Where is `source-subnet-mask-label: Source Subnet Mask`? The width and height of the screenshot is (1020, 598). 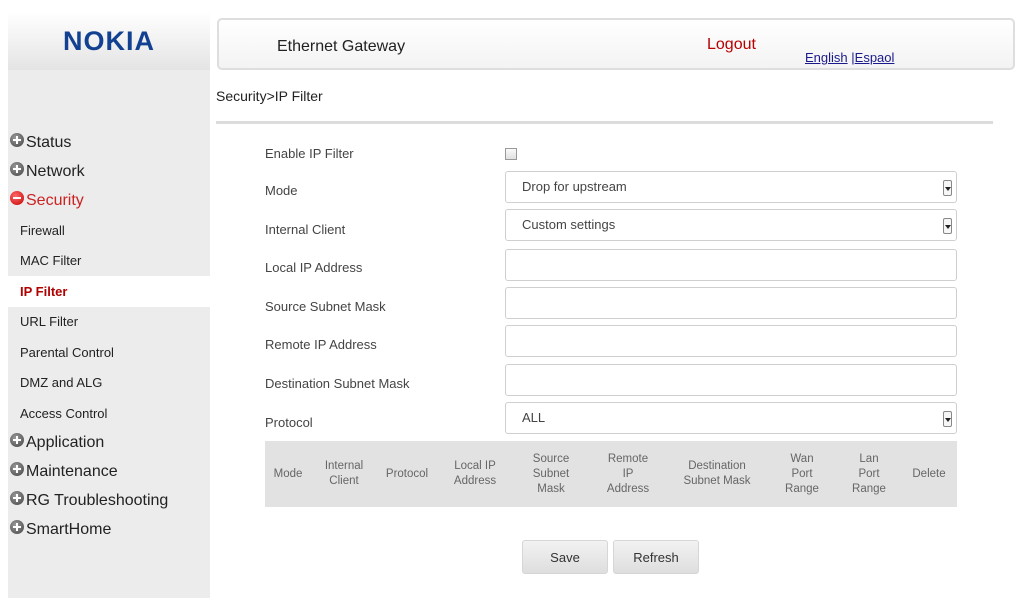 source-subnet-mask-label: Source Subnet Mask is located at coordinates (325, 306).